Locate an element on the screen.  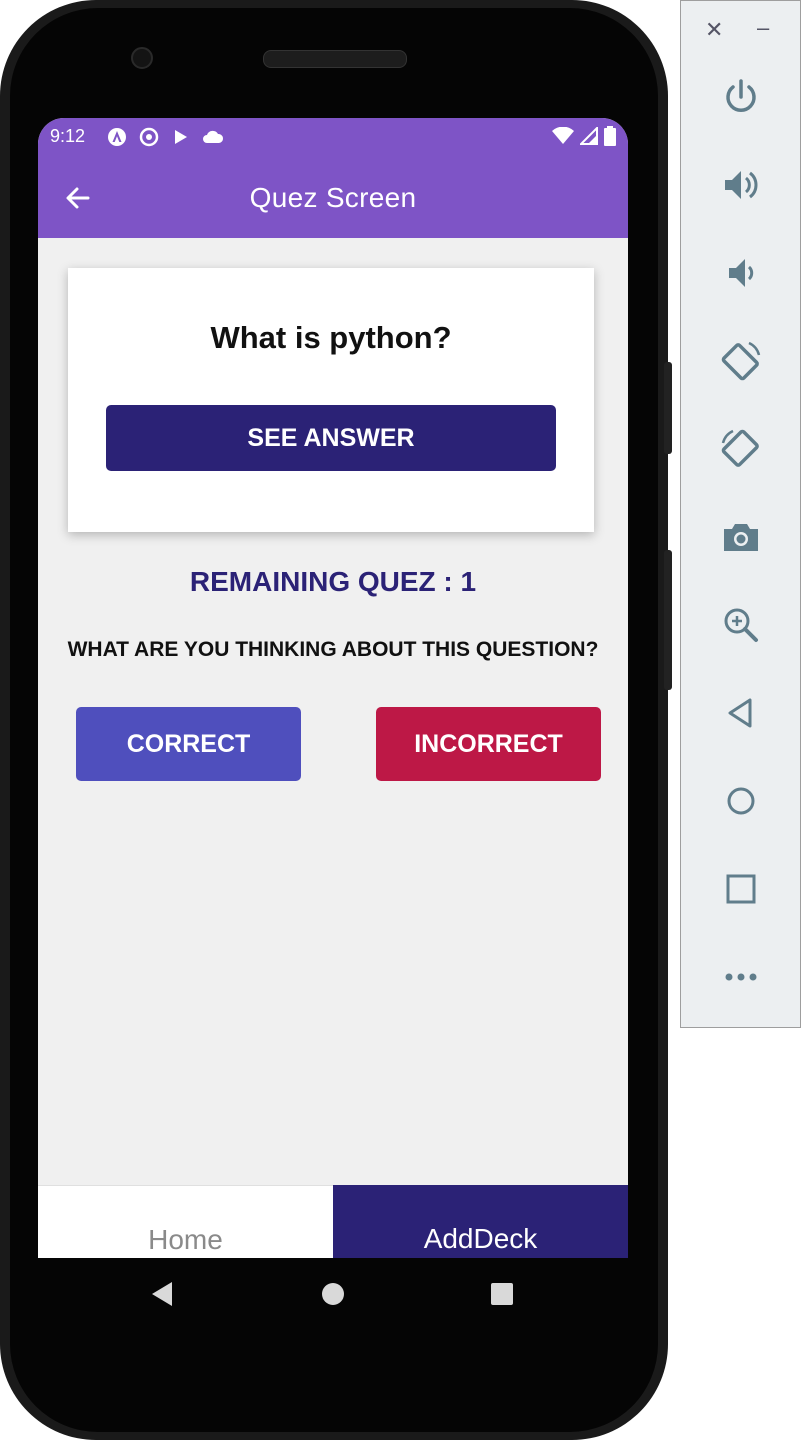
rotate-right-icon is located at coordinates (740, 448).